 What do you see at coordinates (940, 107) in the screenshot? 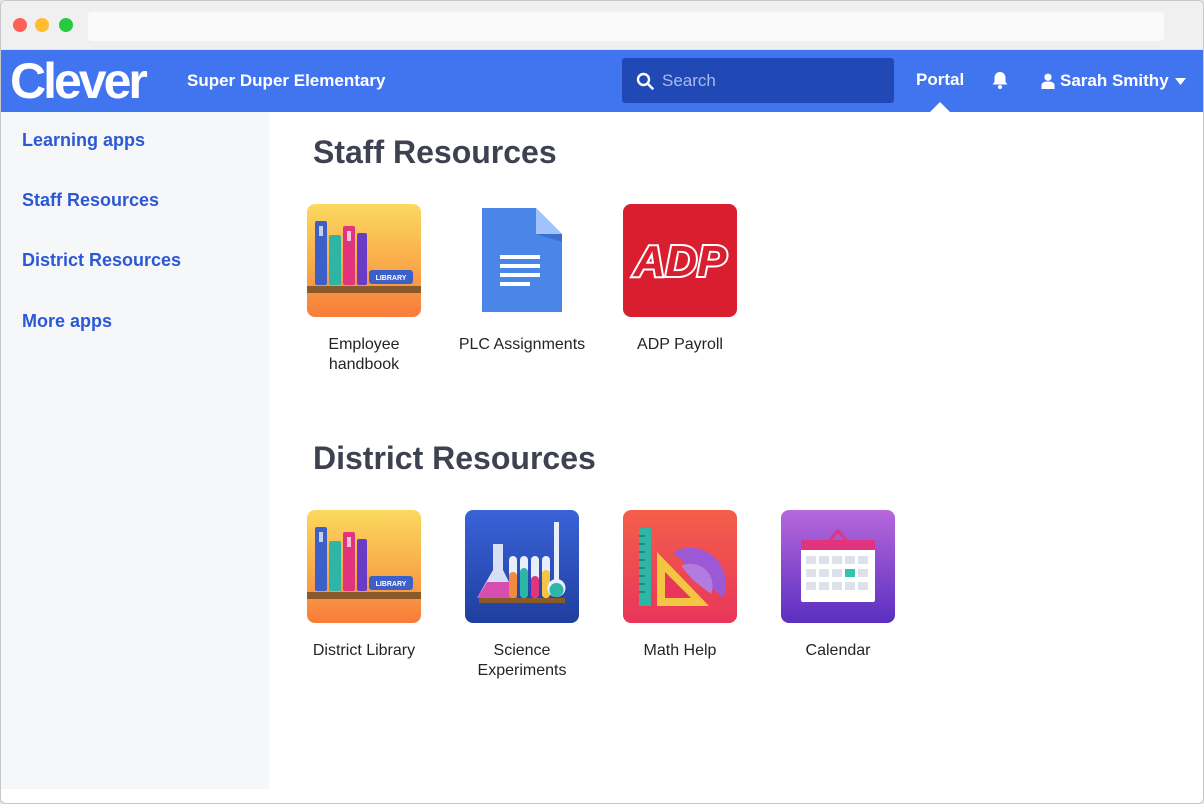
I see `portal-active-indicator` at bounding box center [940, 107].